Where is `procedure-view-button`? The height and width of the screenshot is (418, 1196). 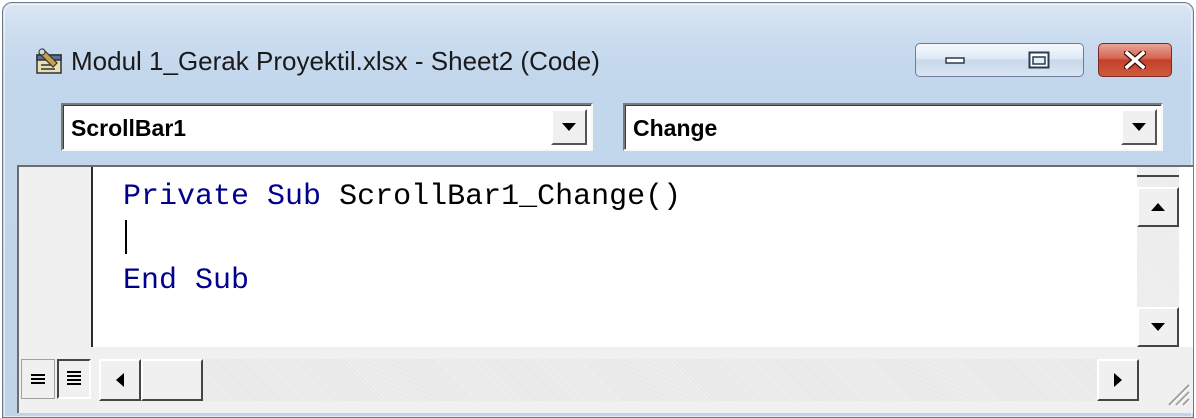
procedure-view-button is located at coordinates (38, 379).